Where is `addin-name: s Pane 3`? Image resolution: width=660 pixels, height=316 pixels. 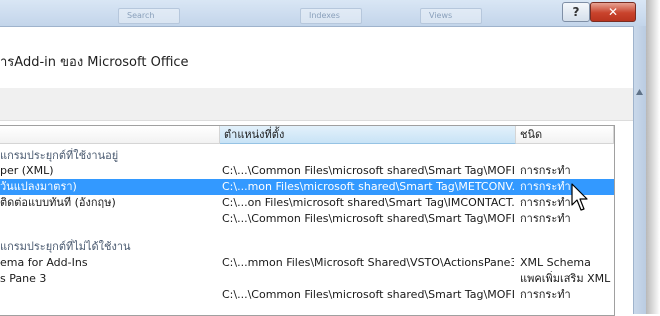
addin-name: s Pane 3 is located at coordinates (23, 278).